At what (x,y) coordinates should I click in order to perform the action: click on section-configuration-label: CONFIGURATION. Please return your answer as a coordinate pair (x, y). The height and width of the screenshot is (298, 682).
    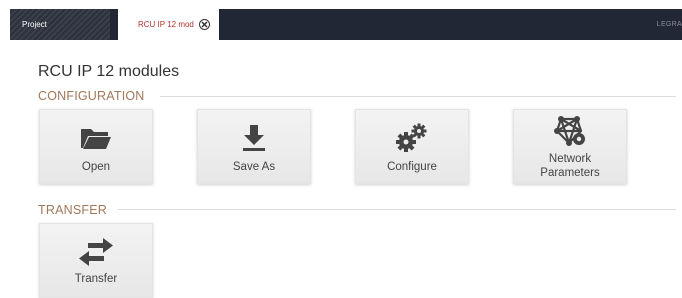
    Looking at the image, I should click on (91, 96).